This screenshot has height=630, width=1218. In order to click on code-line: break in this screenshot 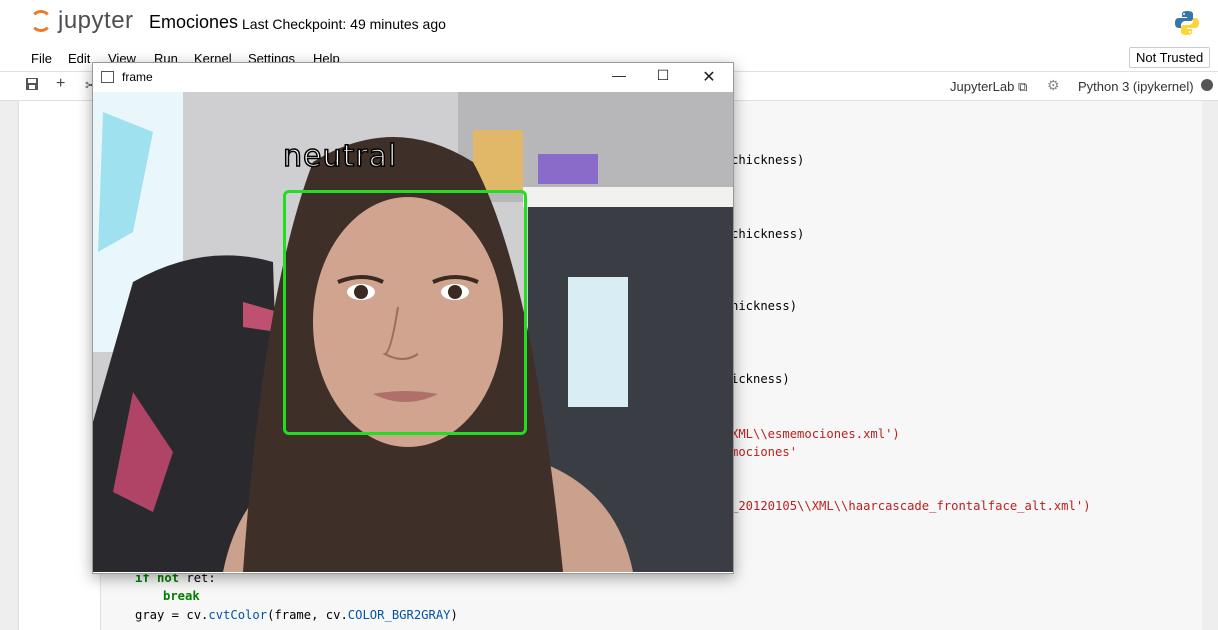, I will do `click(181, 596)`.